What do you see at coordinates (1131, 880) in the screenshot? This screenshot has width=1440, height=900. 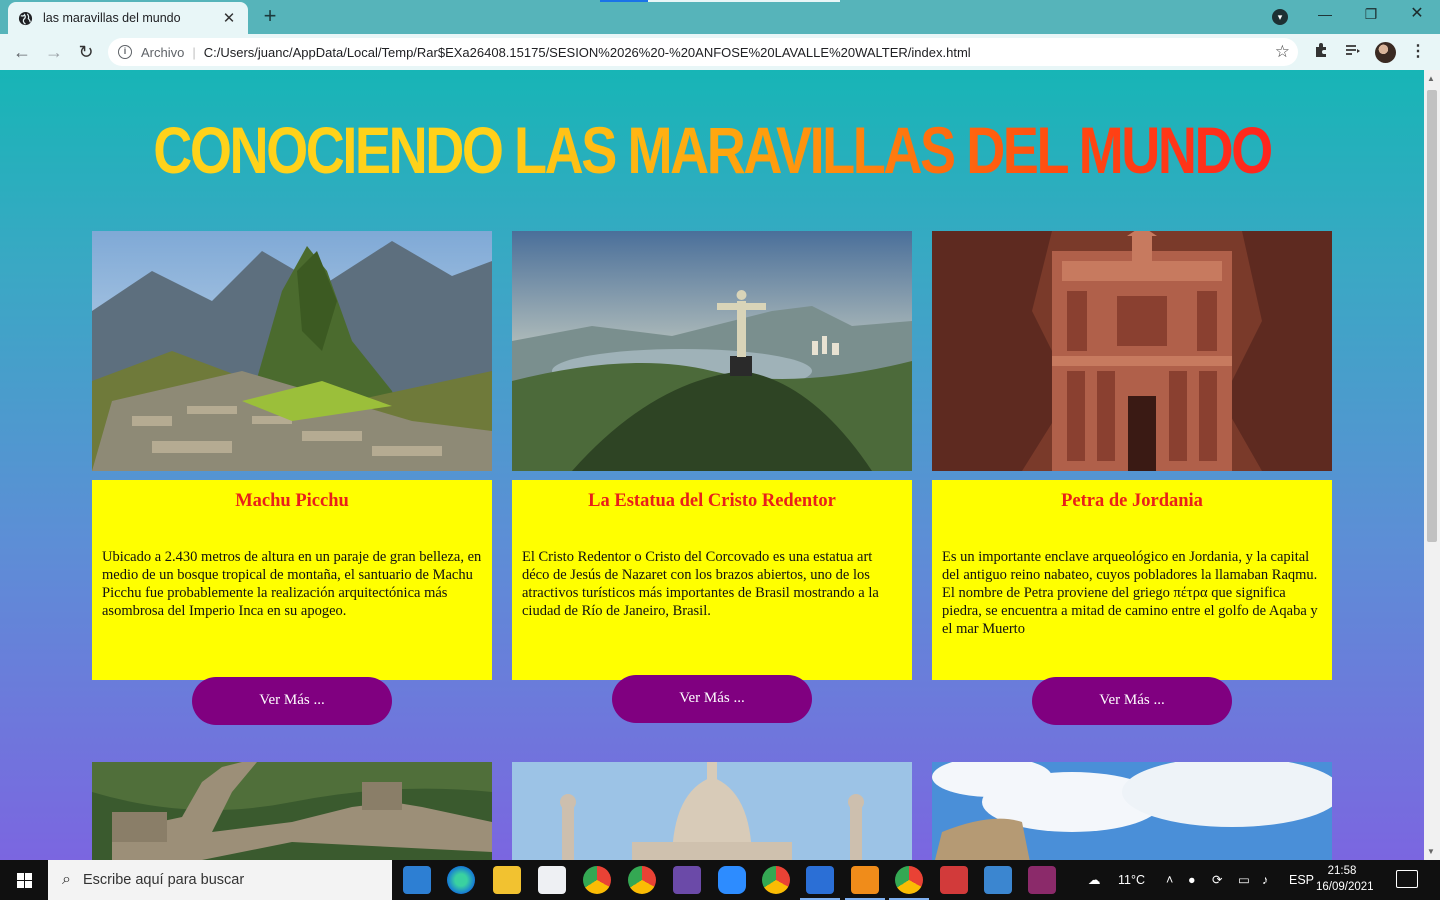 I see `weather-temp: 11°C` at bounding box center [1131, 880].